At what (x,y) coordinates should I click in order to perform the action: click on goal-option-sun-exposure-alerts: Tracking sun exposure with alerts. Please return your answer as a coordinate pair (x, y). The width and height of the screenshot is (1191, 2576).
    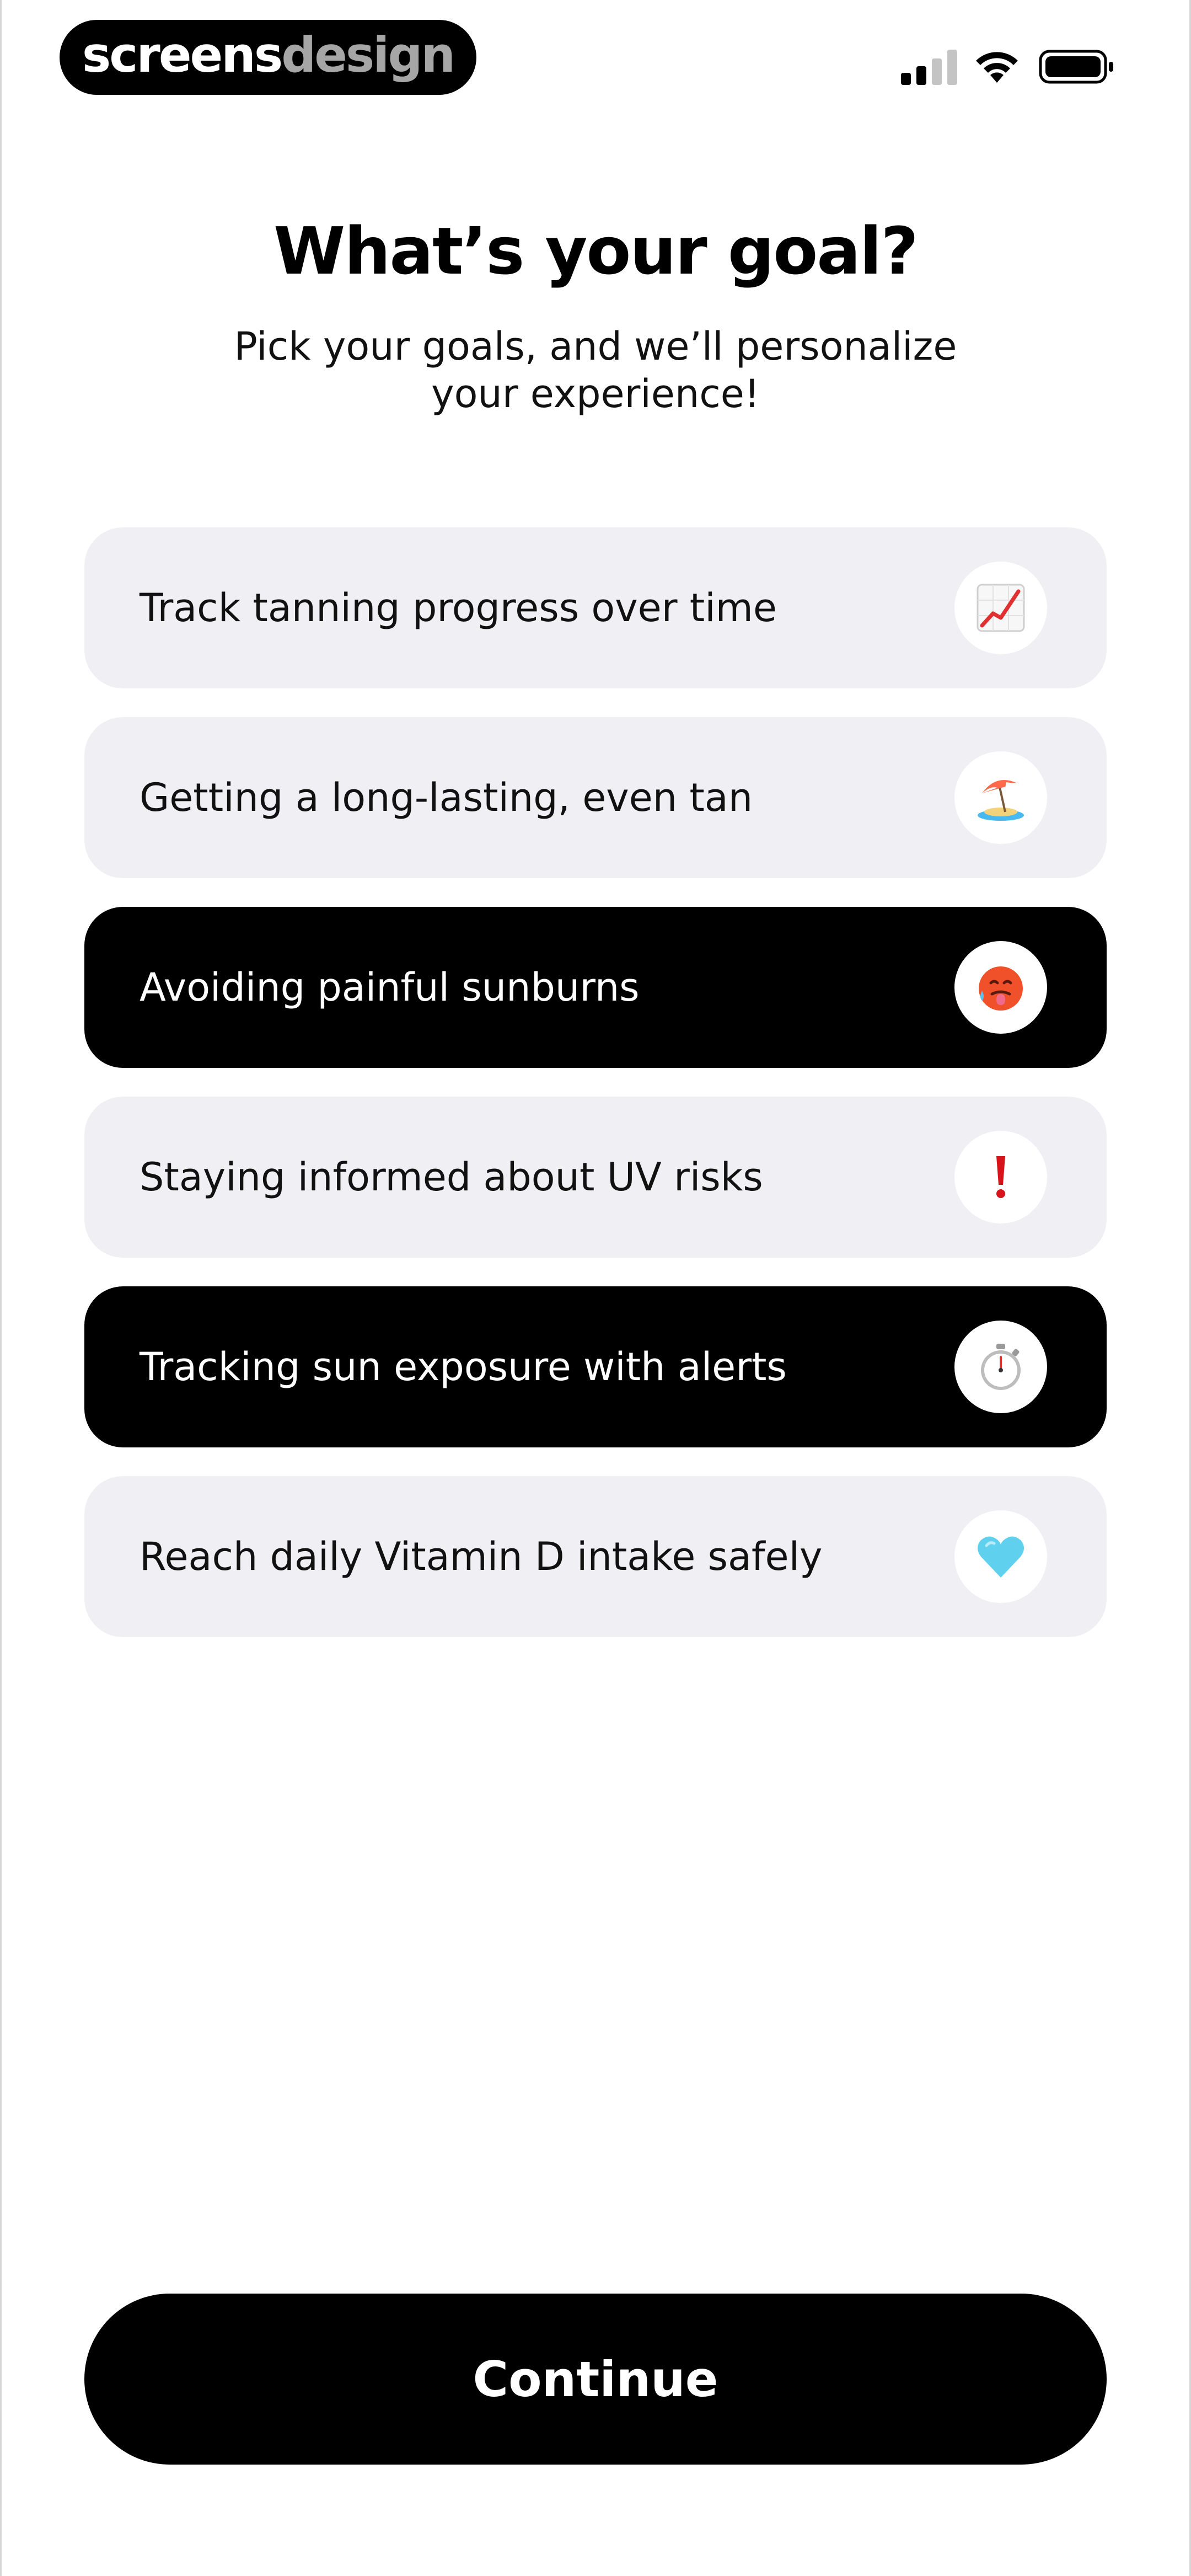
    Looking at the image, I should click on (595, 1366).